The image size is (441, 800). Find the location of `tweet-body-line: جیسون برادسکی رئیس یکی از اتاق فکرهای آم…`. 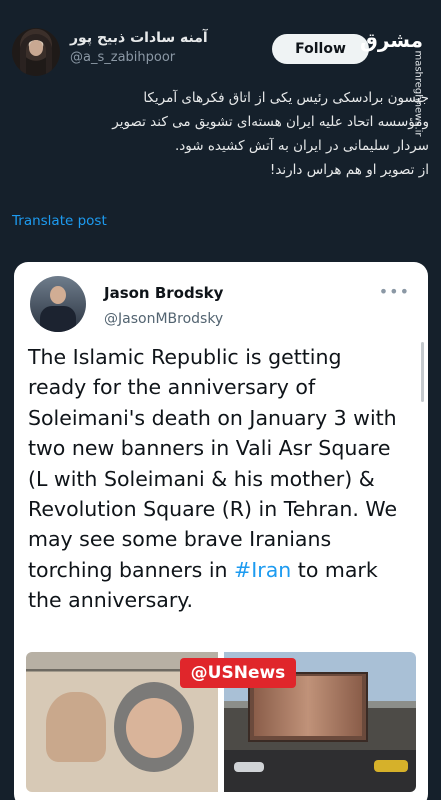

tweet-body-line: جیسون برادسکی رئیس یکی از اتاق فکرهای آم… is located at coordinates (286, 98).